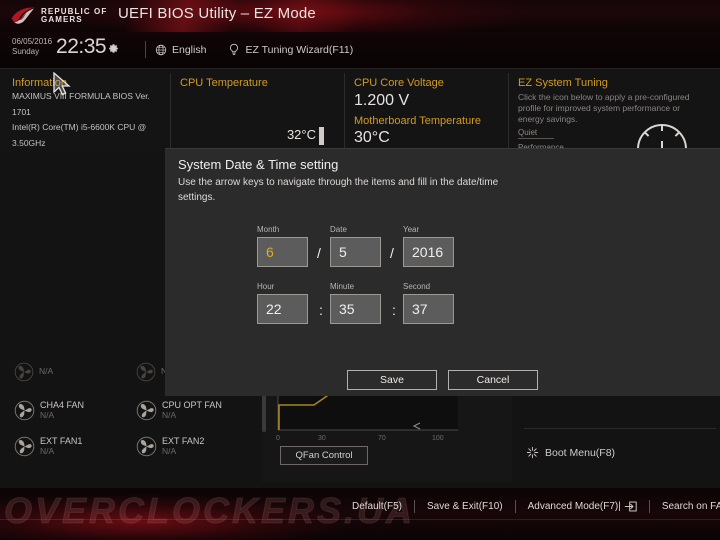 This screenshot has height=540, width=720. What do you see at coordinates (563, 83) in the screenshot?
I see `ez-system-tuning-title: EZ System Tuning` at bounding box center [563, 83].